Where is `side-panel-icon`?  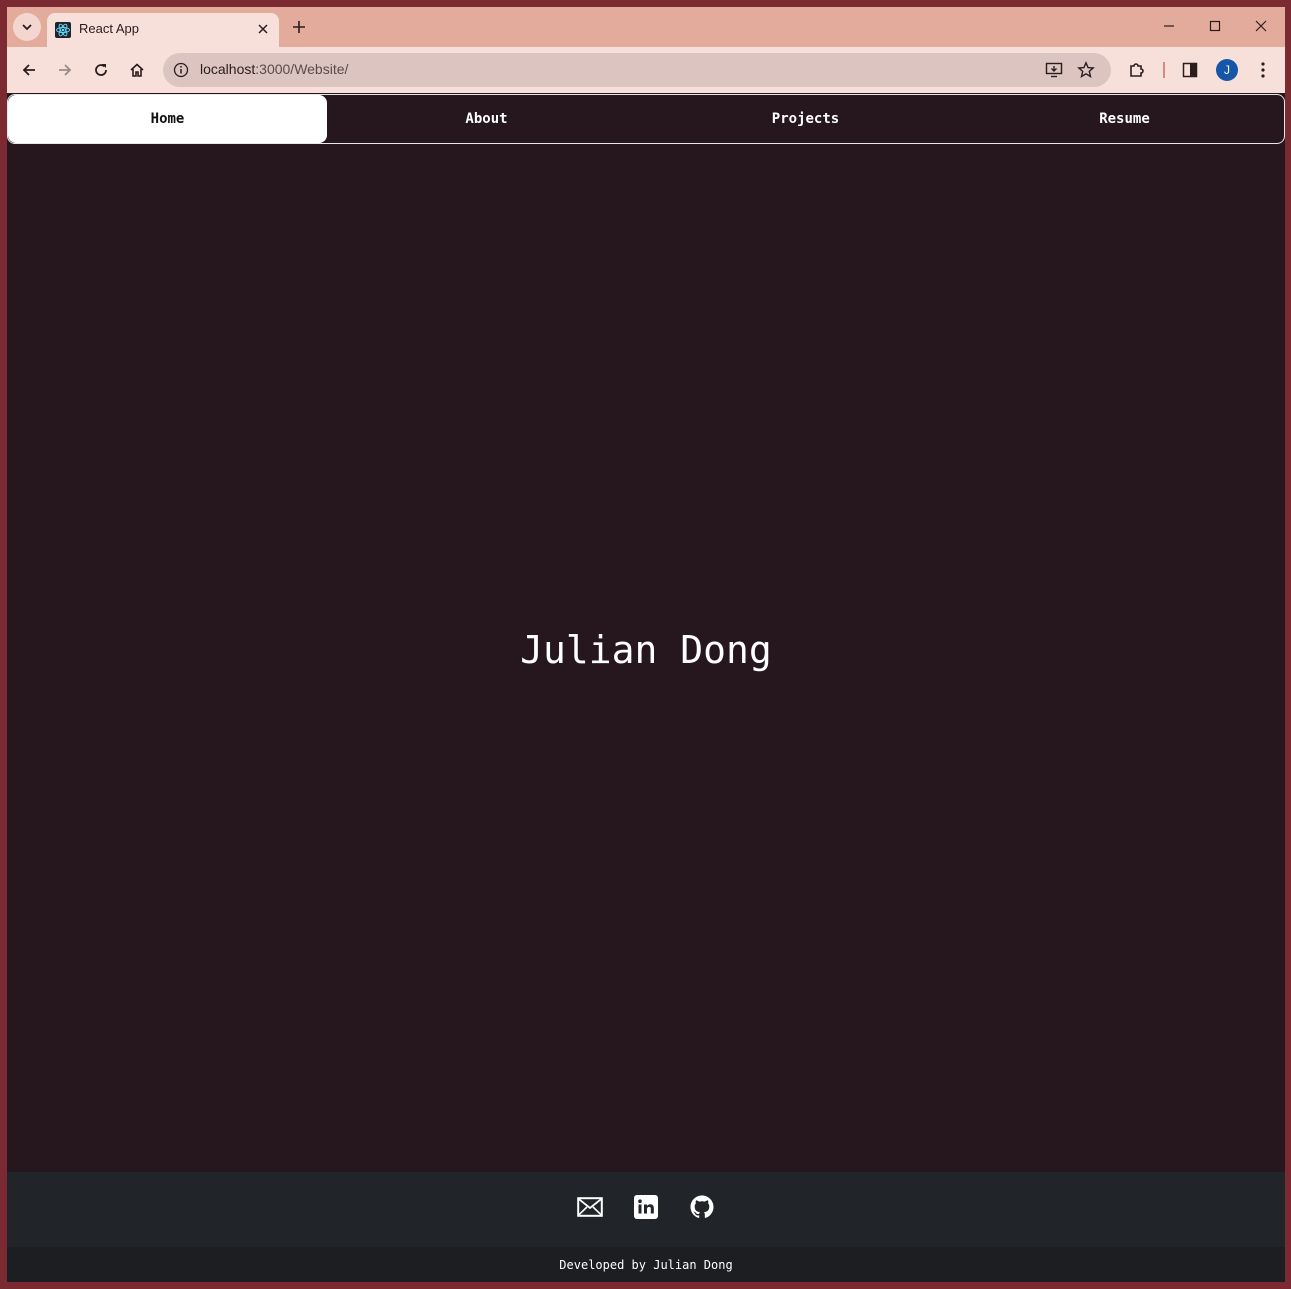 side-panel-icon is located at coordinates (1190, 70).